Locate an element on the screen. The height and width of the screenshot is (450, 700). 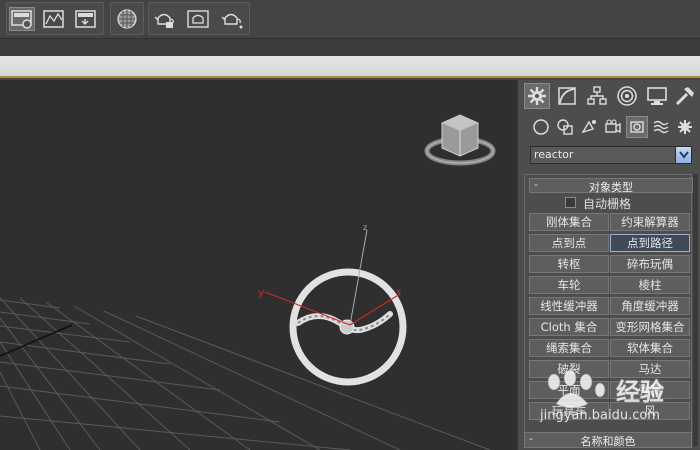
lights-icon is located at coordinates (589, 127).